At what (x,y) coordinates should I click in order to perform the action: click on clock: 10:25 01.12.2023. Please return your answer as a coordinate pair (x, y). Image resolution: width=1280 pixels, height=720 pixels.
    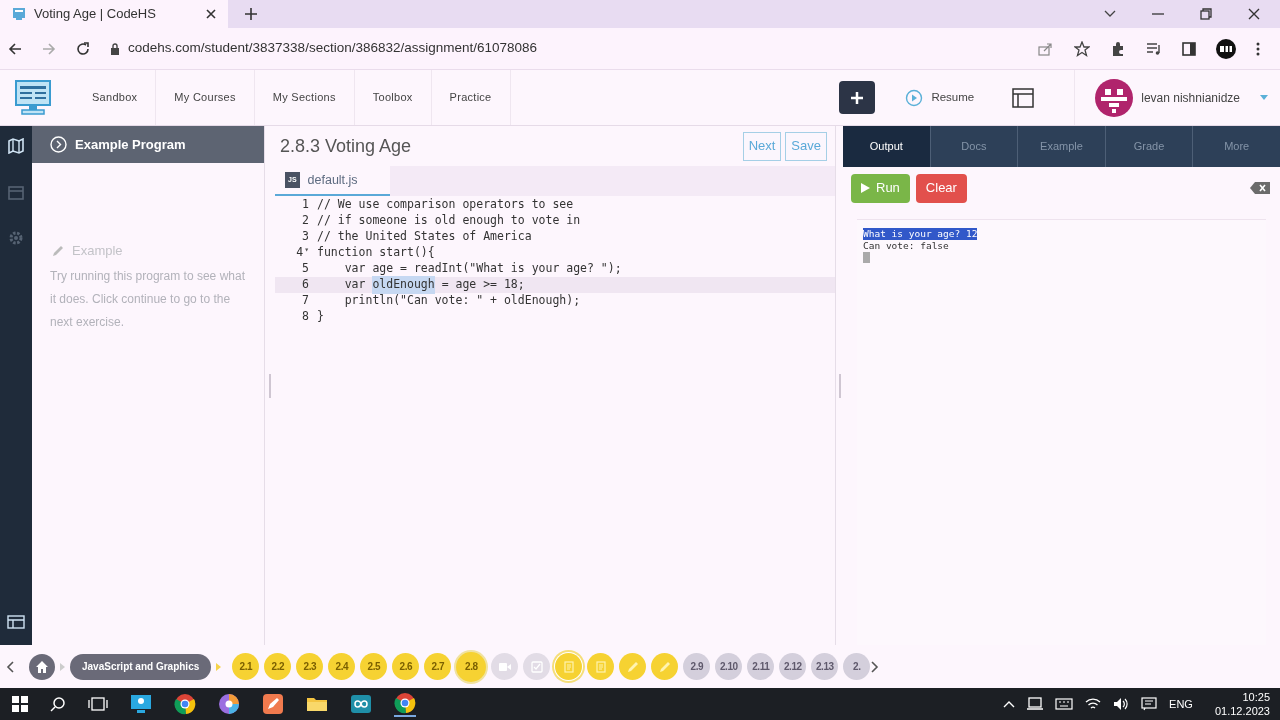
    Looking at the image, I should click on (1242, 704).